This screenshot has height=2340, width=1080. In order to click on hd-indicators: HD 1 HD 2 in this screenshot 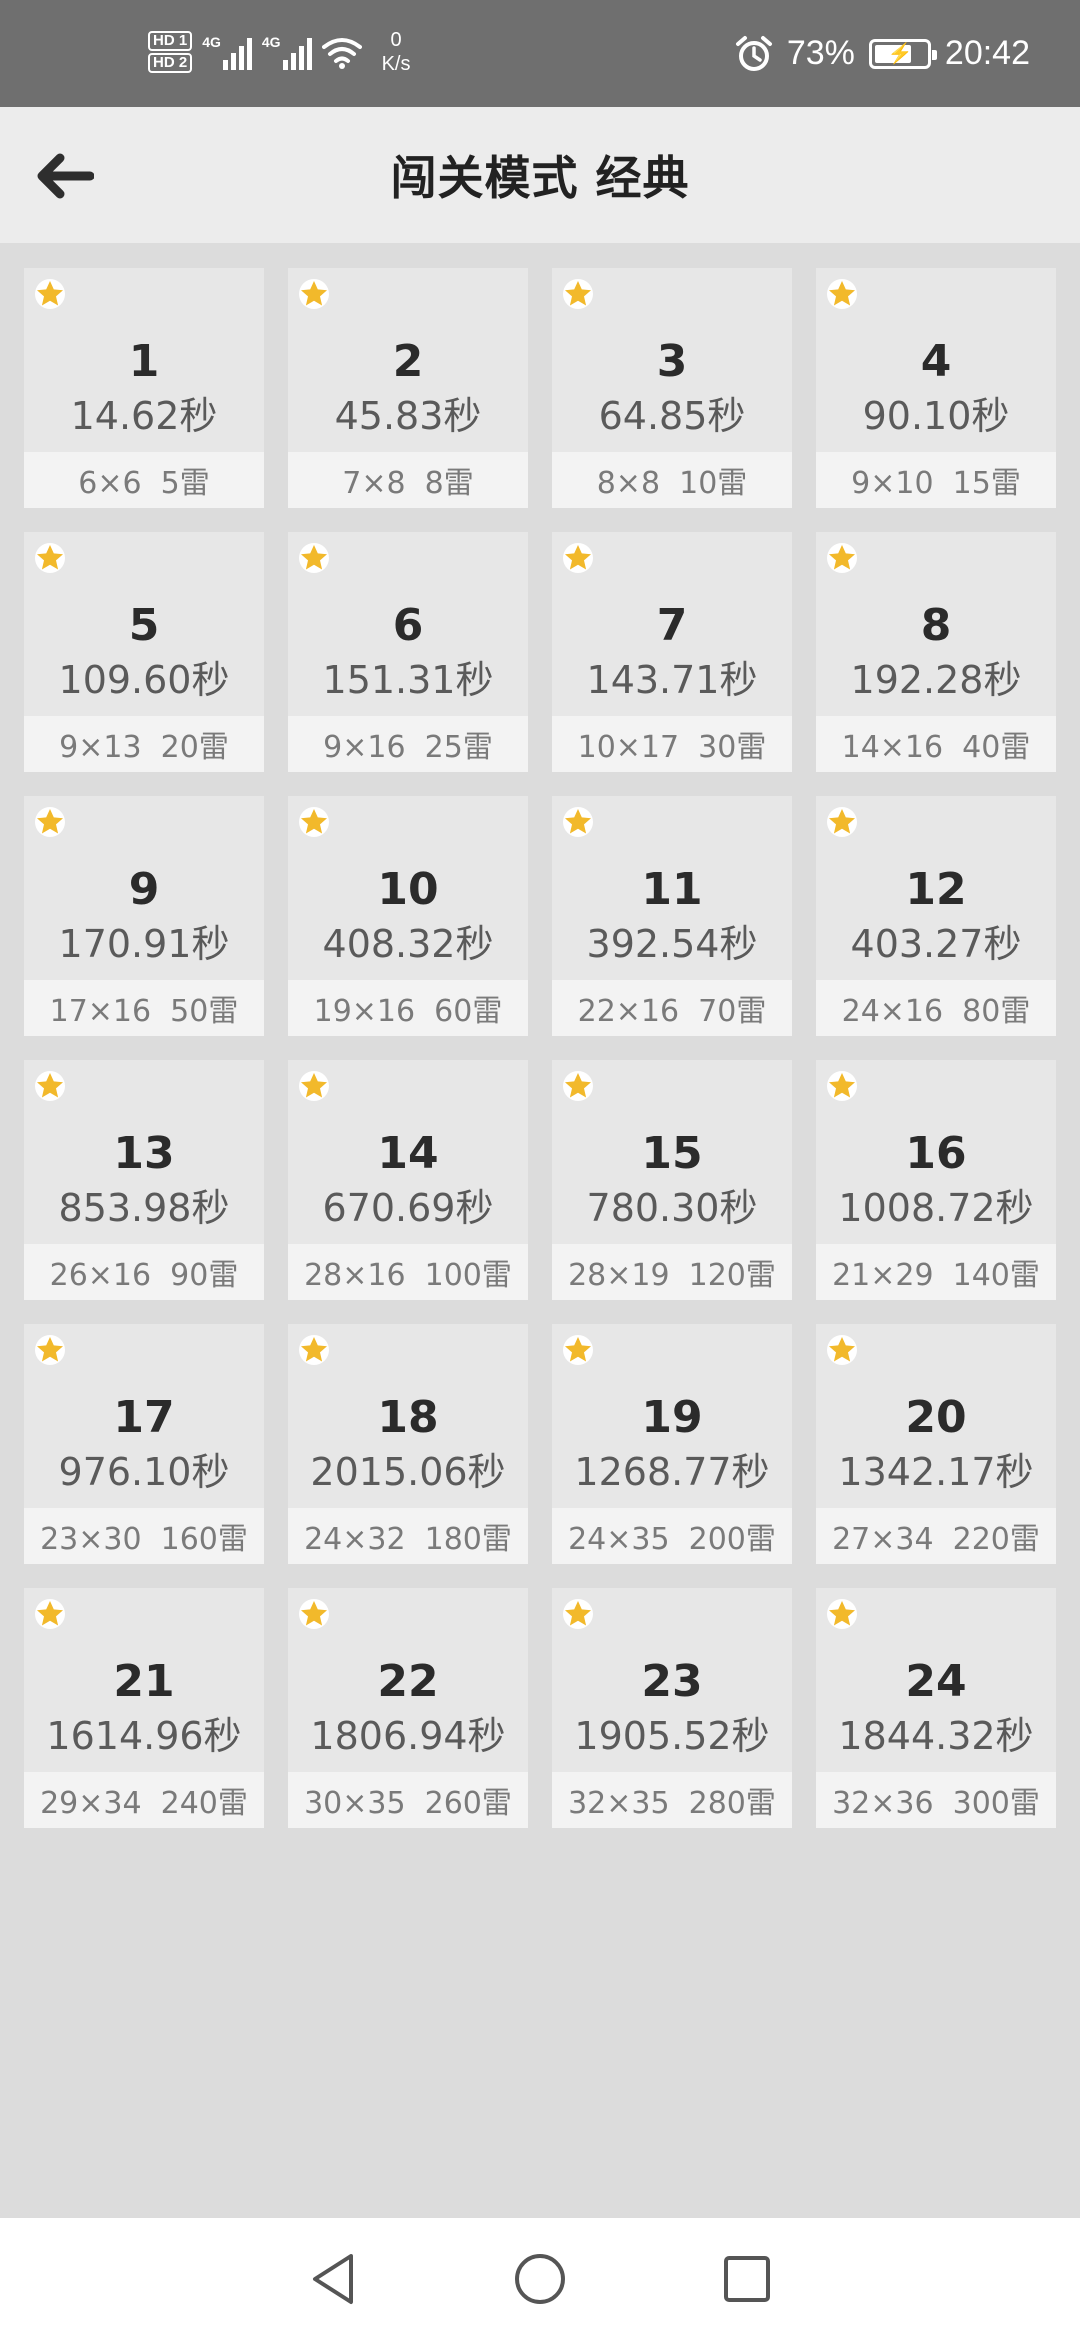, I will do `click(170, 52)`.